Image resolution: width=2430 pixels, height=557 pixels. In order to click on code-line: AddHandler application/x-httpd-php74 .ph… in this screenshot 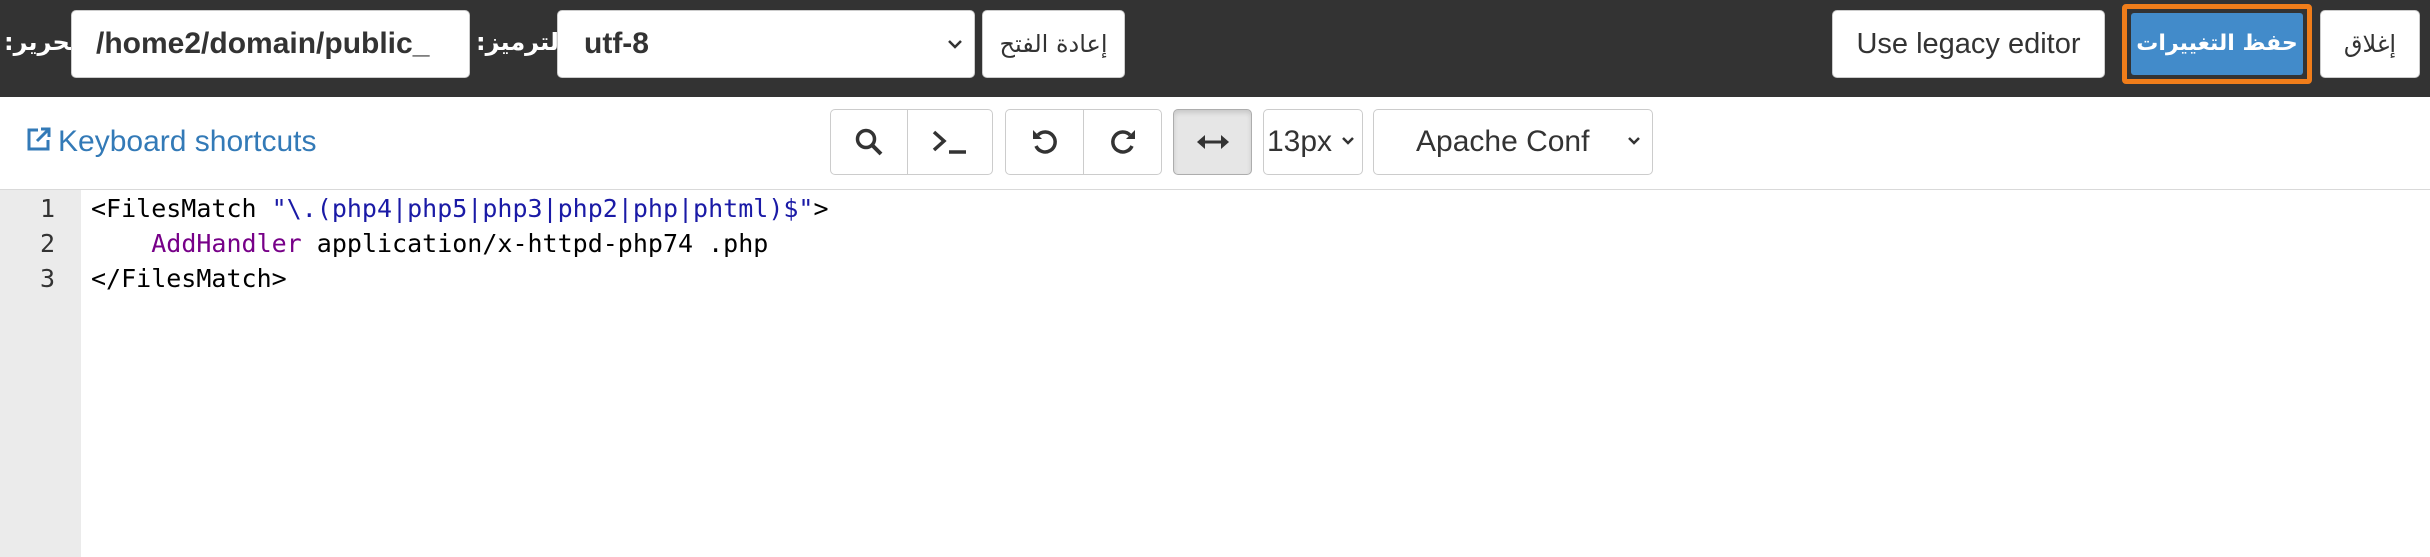, I will do `click(429, 243)`.